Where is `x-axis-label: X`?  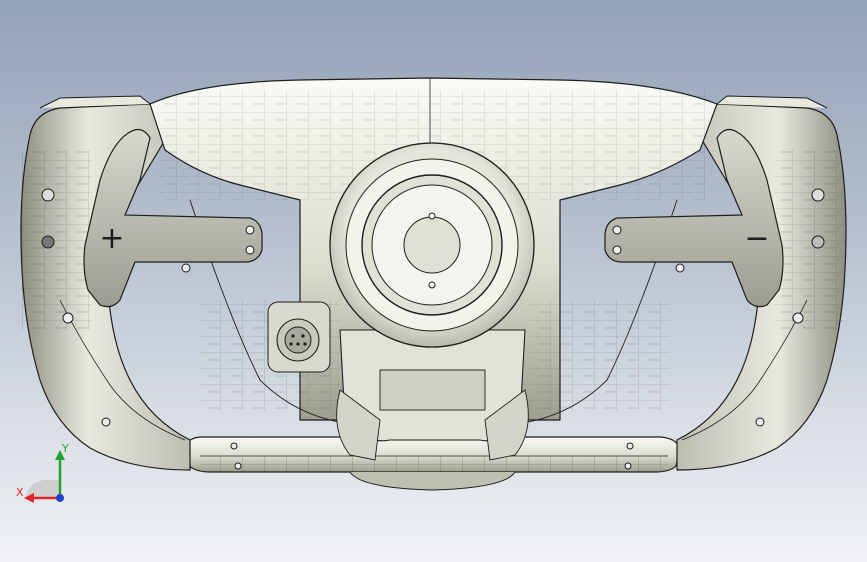
x-axis-label: X is located at coordinates (20, 492).